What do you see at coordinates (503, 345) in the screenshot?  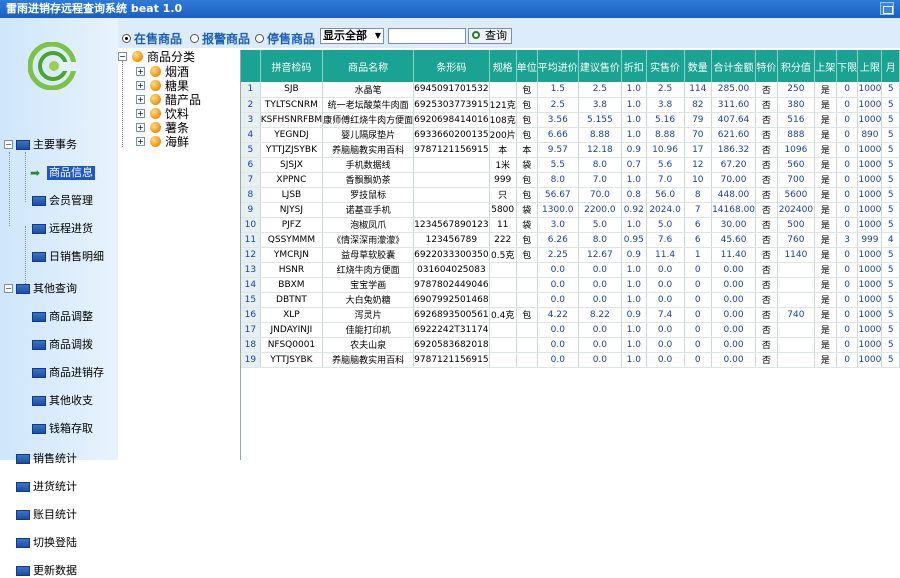 I see `table-cell` at bounding box center [503, 345].